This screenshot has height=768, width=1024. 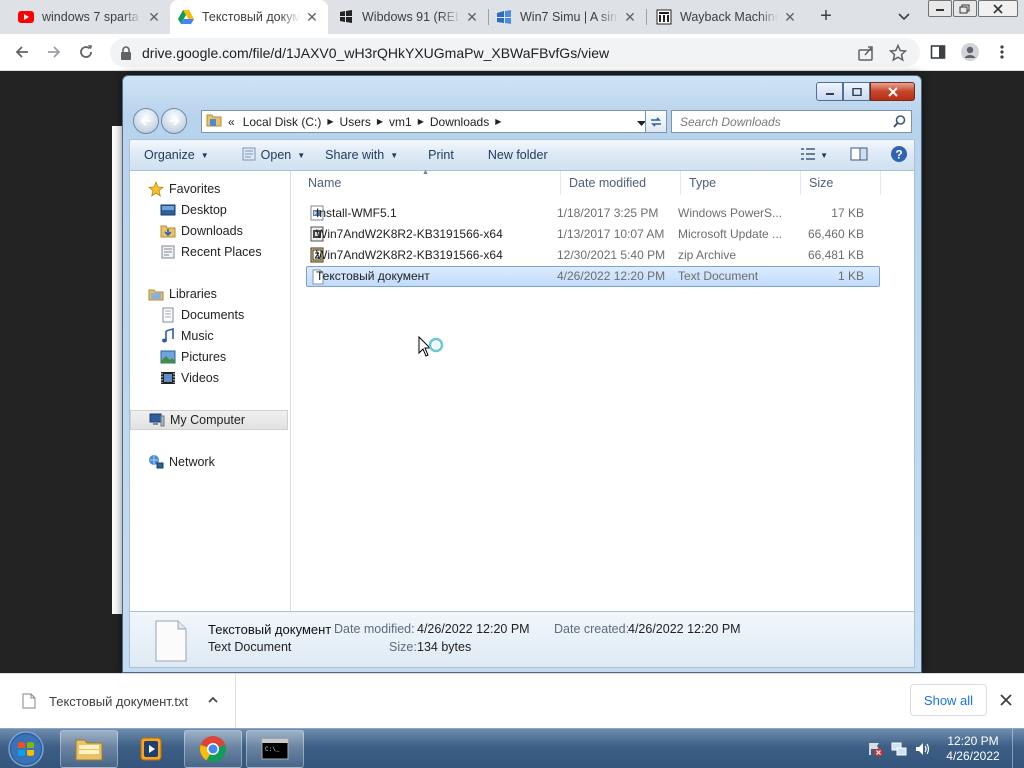 I want to click on favorites-star-icon, so click(x=156, y=189).